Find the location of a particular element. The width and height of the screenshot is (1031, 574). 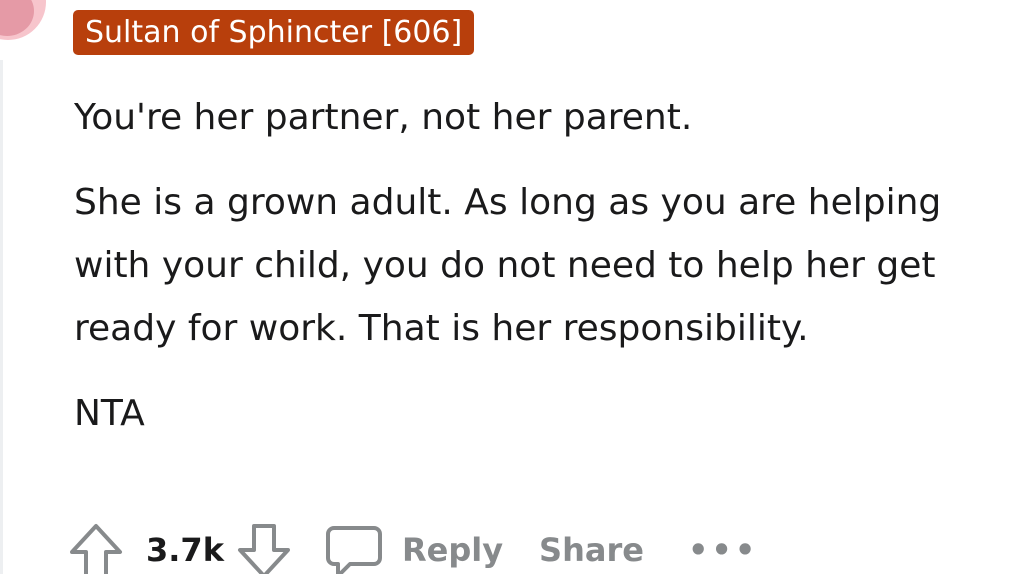

comment-action-bar: 3.7k Reply Share ••• is located at coordinates (413, 547).